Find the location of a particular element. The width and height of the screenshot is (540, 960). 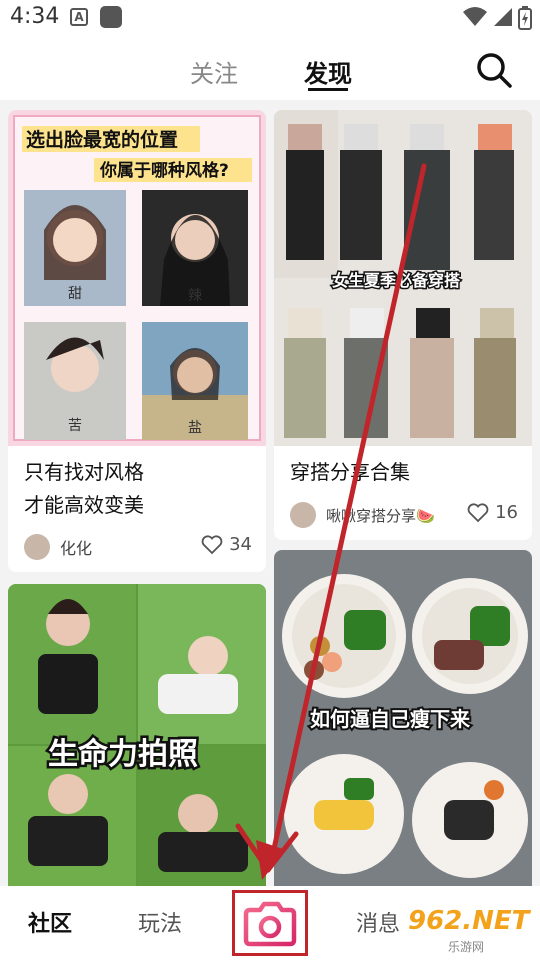

camera-button is located at coordinates (270, 923).